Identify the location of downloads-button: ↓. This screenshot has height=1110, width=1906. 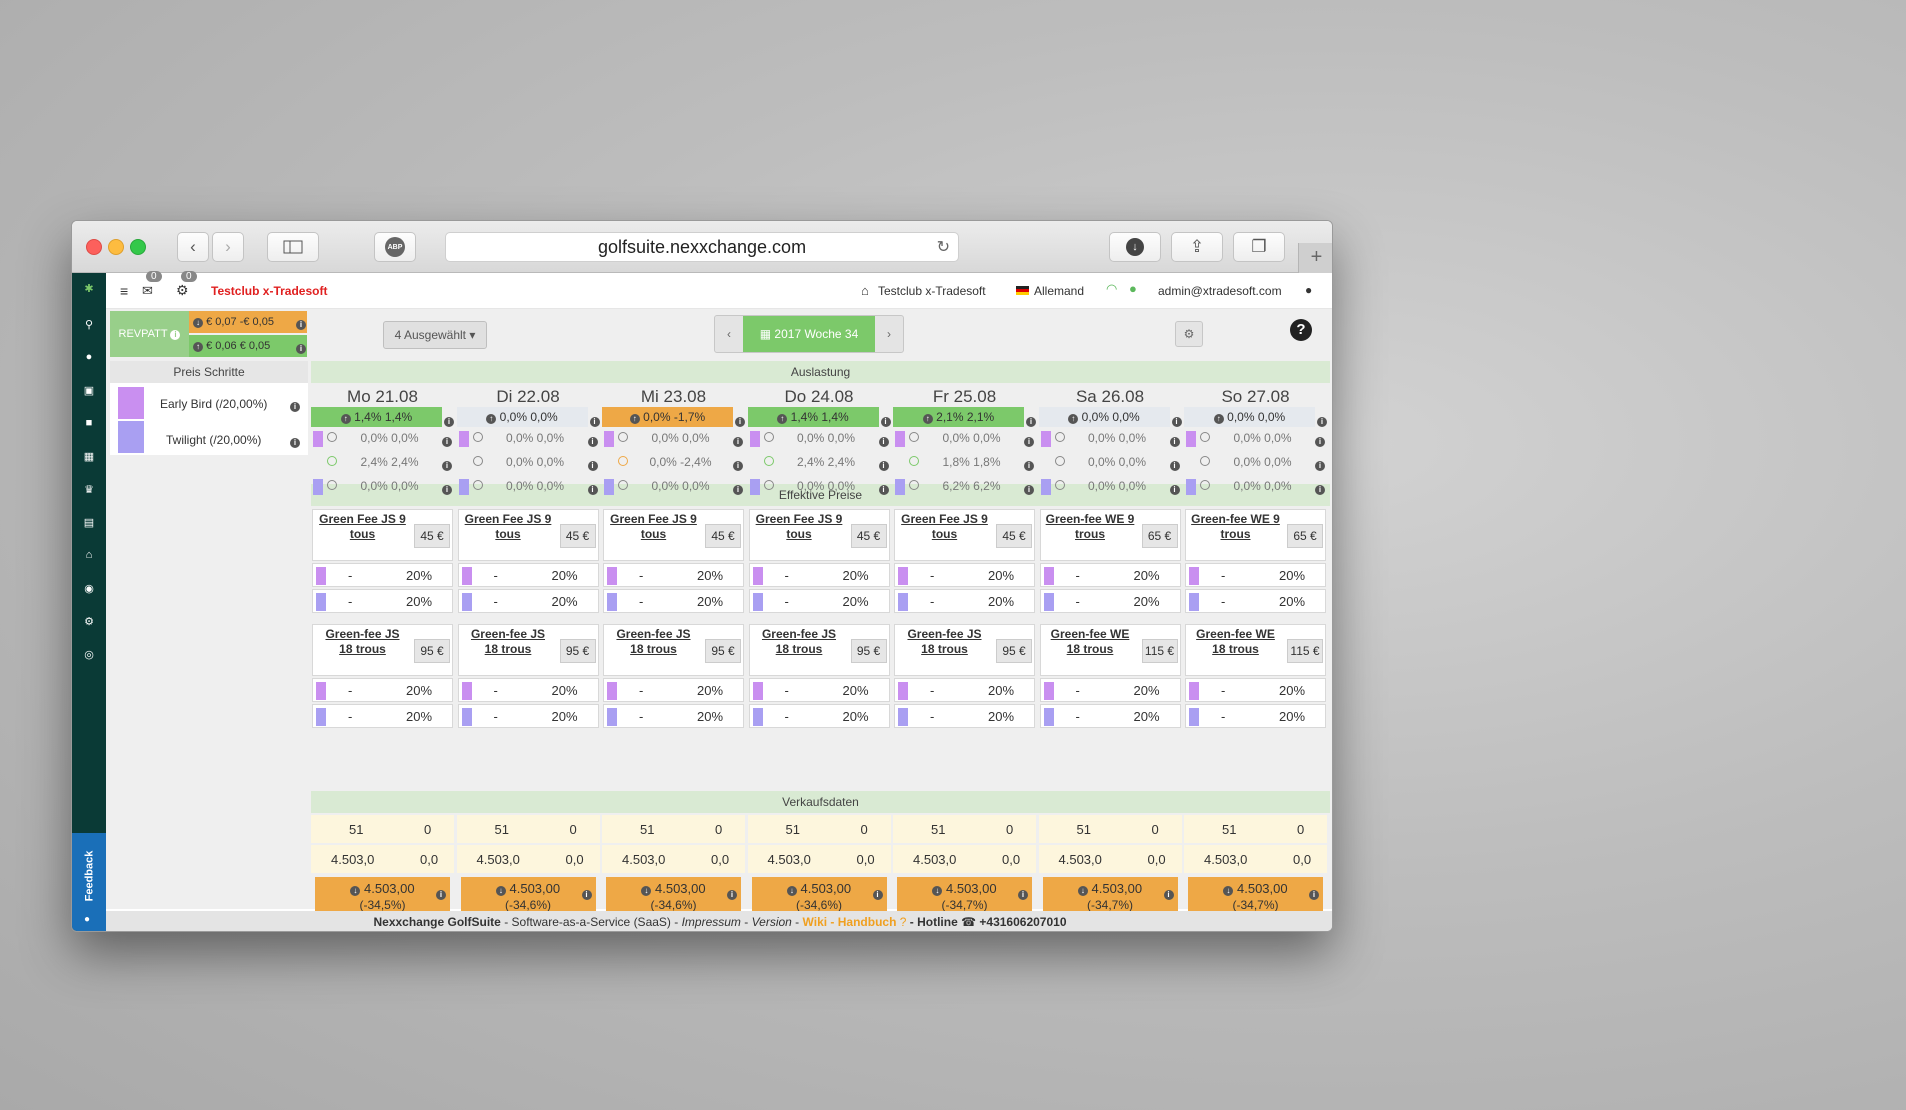
(1135, 247).